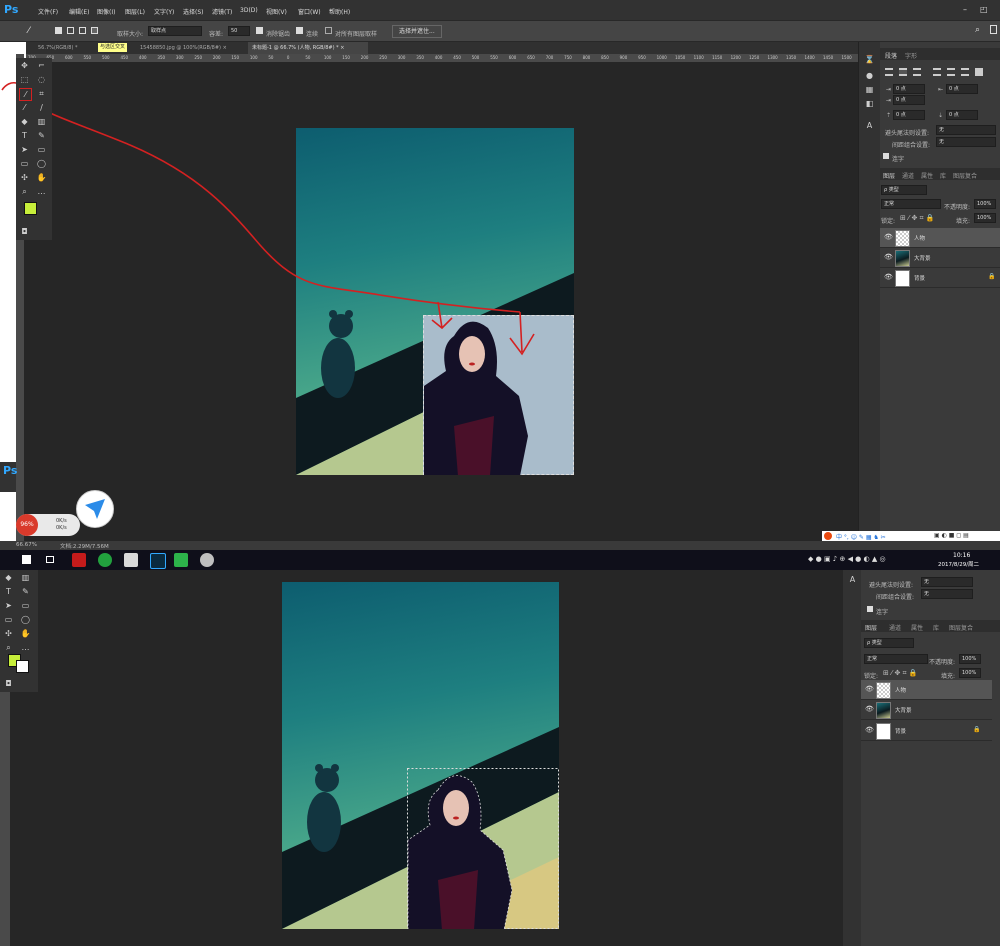  Describe the element at coordinates (41, 177) in the screenshot. I see `hand-tool-icon: ✋` at that location.